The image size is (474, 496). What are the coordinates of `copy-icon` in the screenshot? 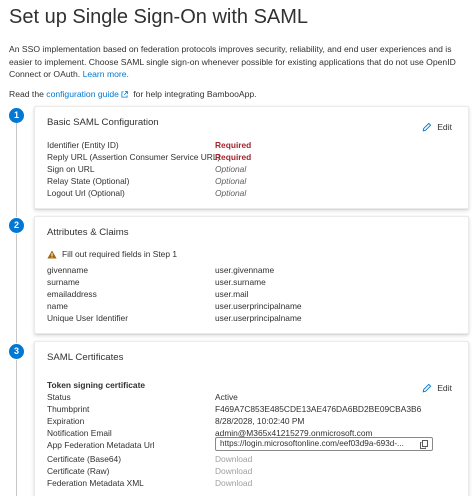 It's located at (424, 444).